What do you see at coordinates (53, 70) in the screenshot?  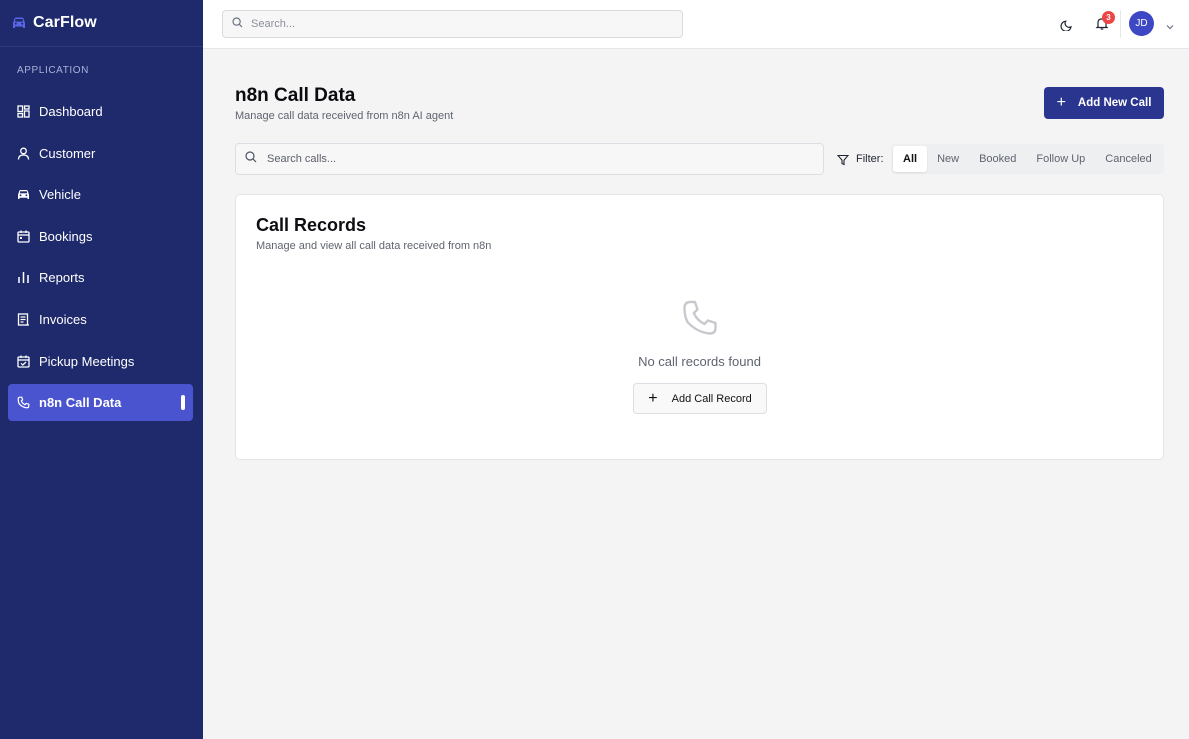 I see `section-label: APPLICATION` at bounding box center [53, 70].